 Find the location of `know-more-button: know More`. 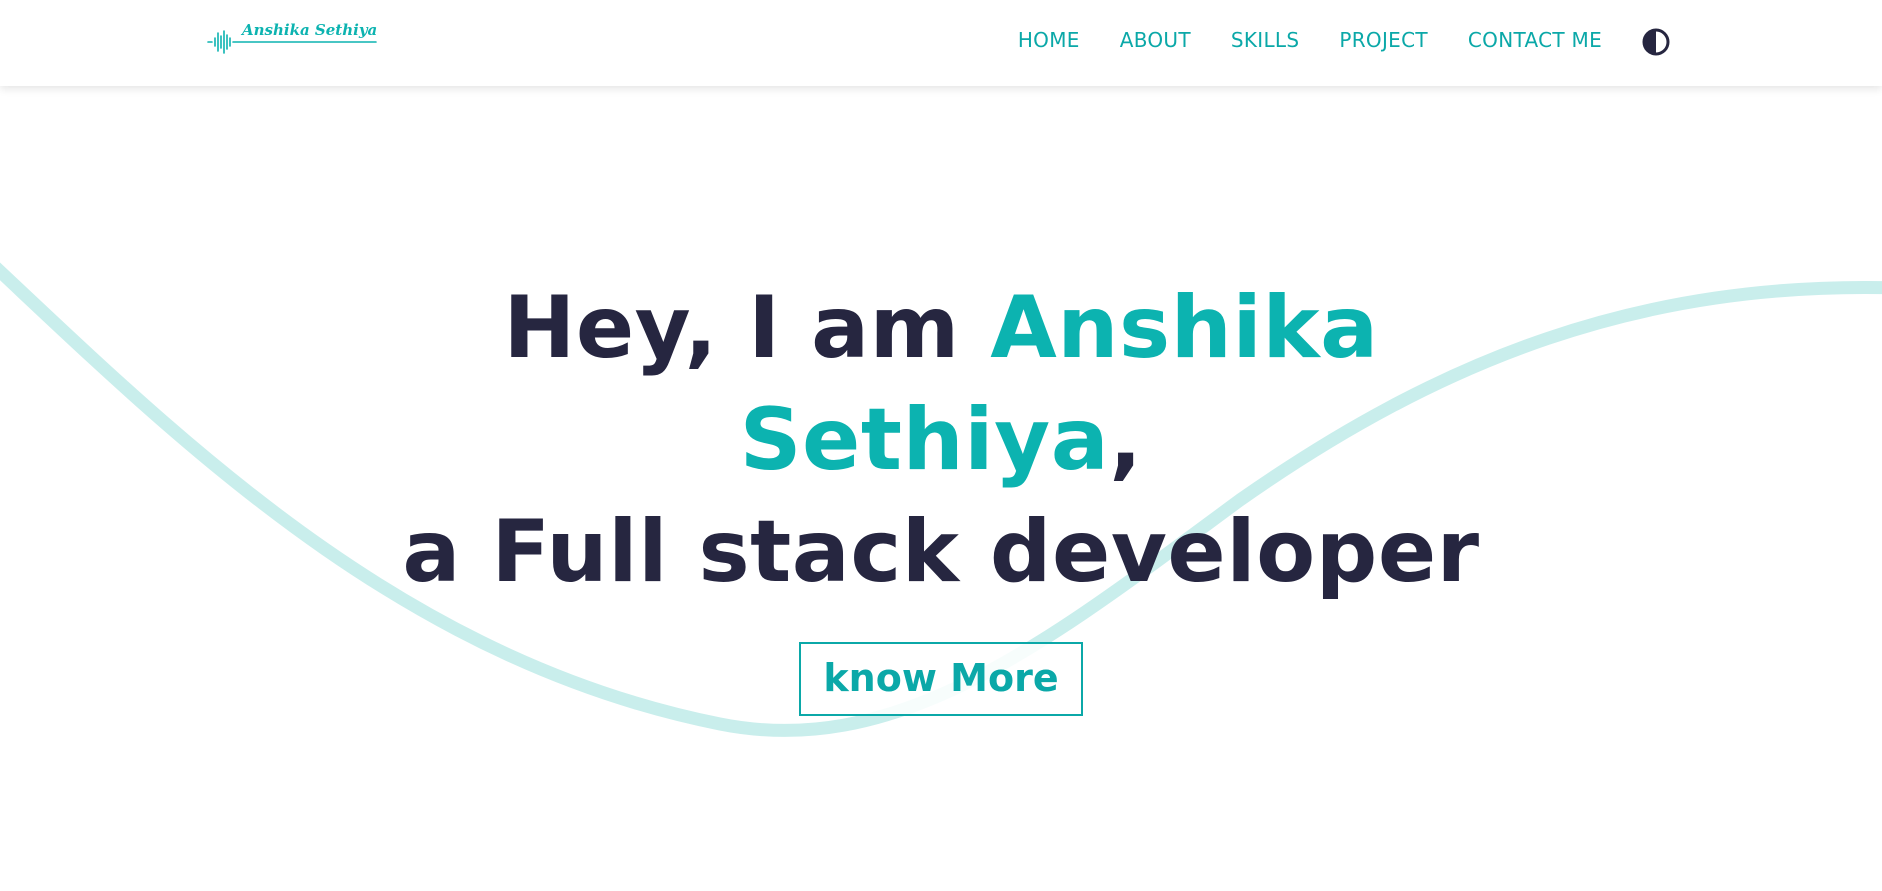

know-more-button: know More is located at coordinates (941, 679).